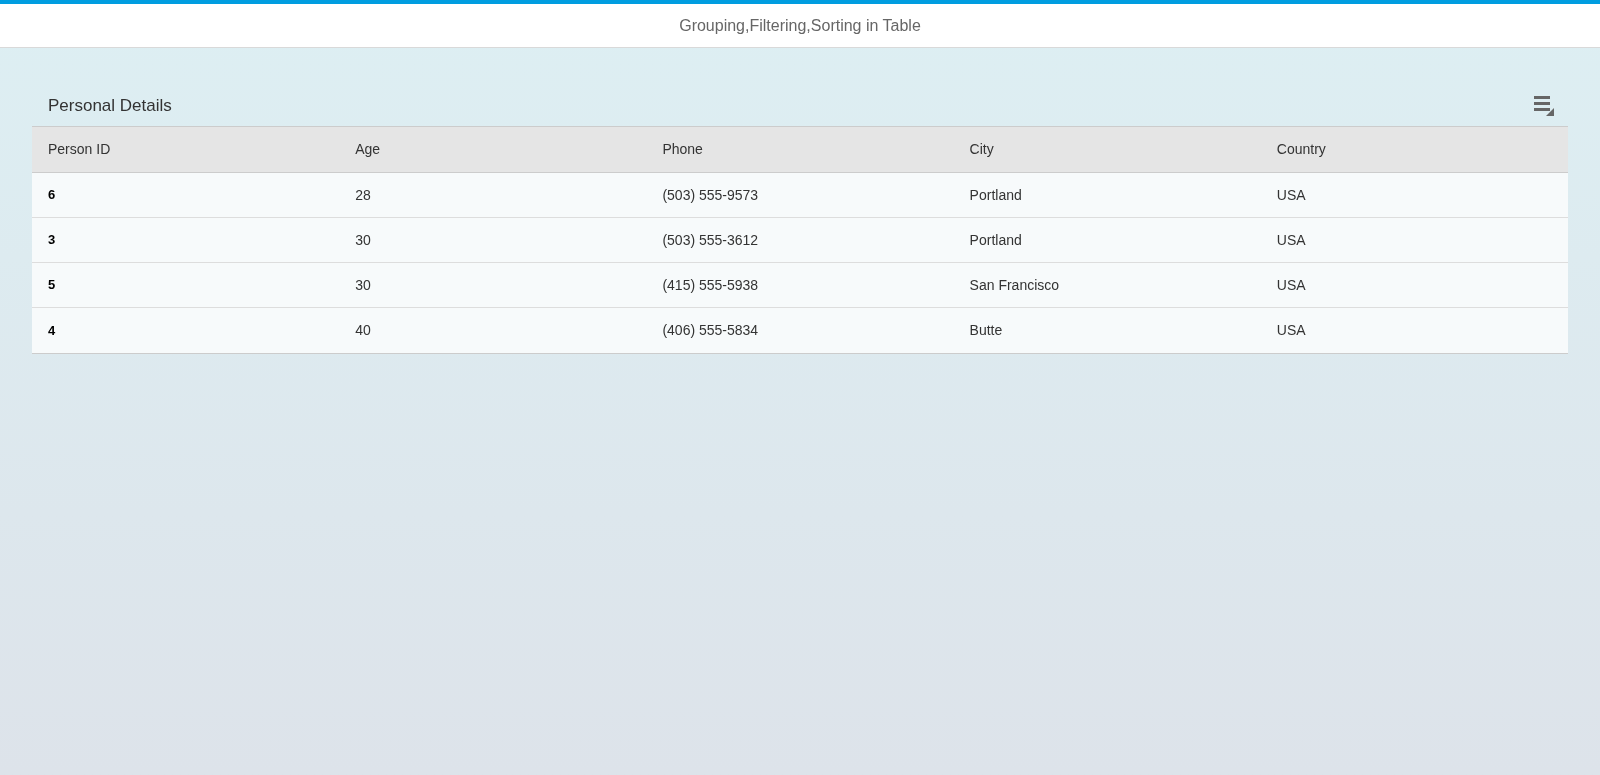  What do you see at coordinates (981, 149) in the screenshot?
I see `column-header: City` at bounding box center [981, 149].